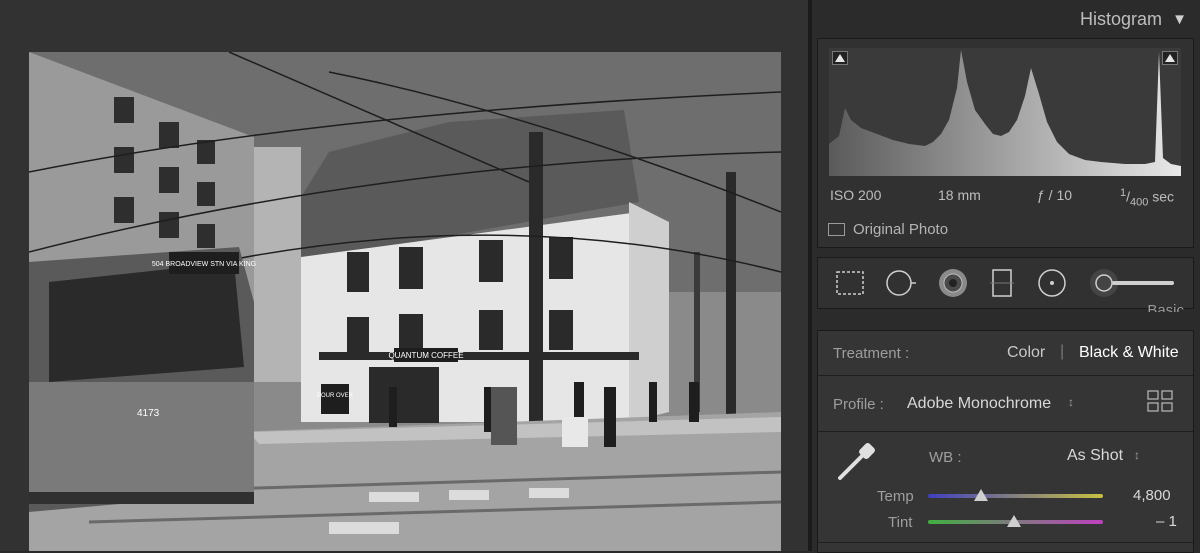 The width and height of the screenshot is (1200, 553). What do you see at coordinates (1005, 112) in the screenshot?
I see `histogram-graph` at bounding box center [1005, 112].